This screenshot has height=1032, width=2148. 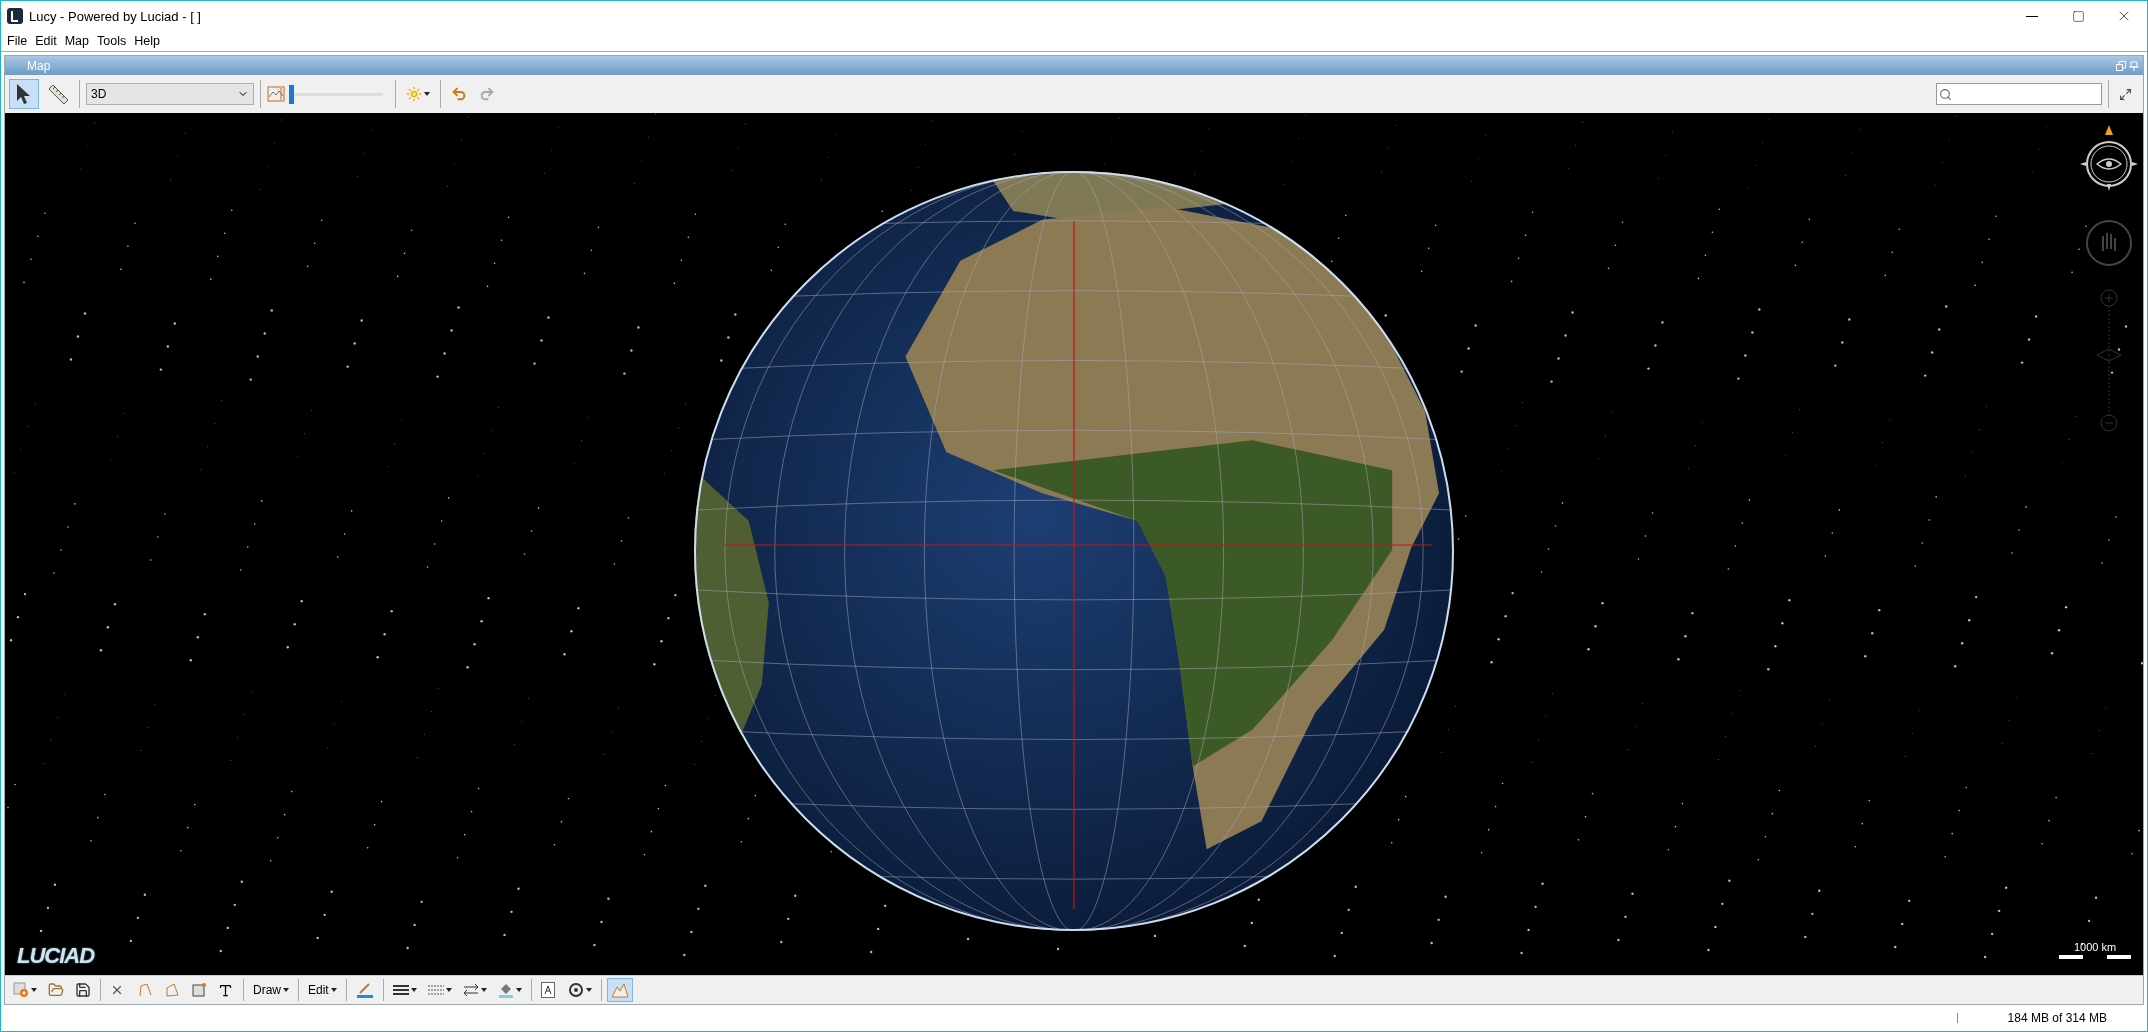 What do you see at coordinates (115, 16) in the screenshot?
I see `window-title: Lucy - Powered by Luciad - [ ]` at bounding box center [115, 16].